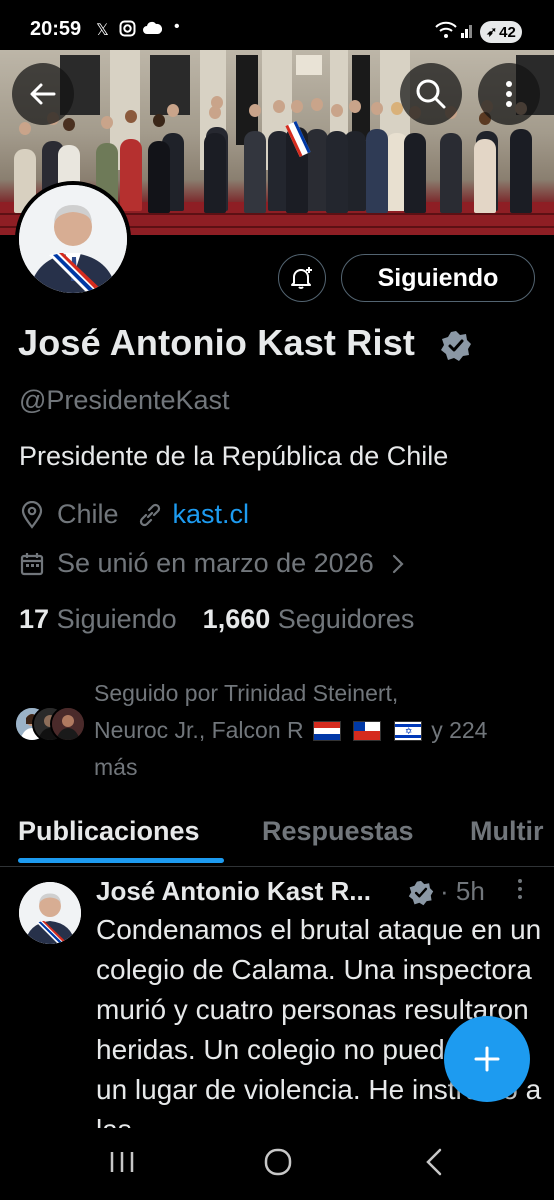  I want to click on following-button: Siguiendo, so click(438, 278).